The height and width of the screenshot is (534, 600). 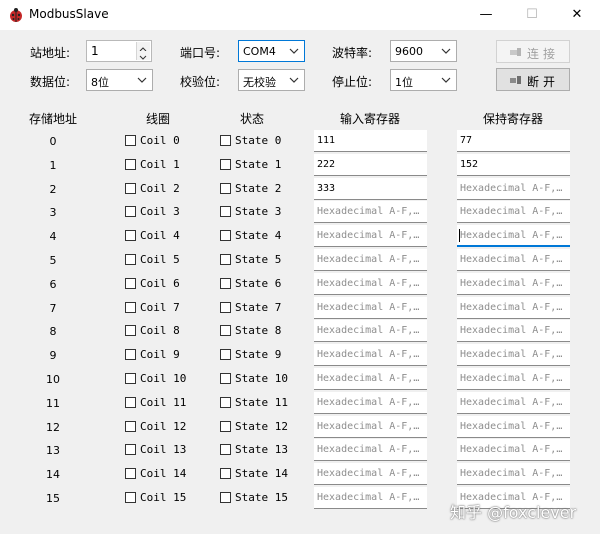 What do you see at coordinates (119, 51) in the screenshot?
I see `station-spinbox: 1` at bounding box center [119, 51].